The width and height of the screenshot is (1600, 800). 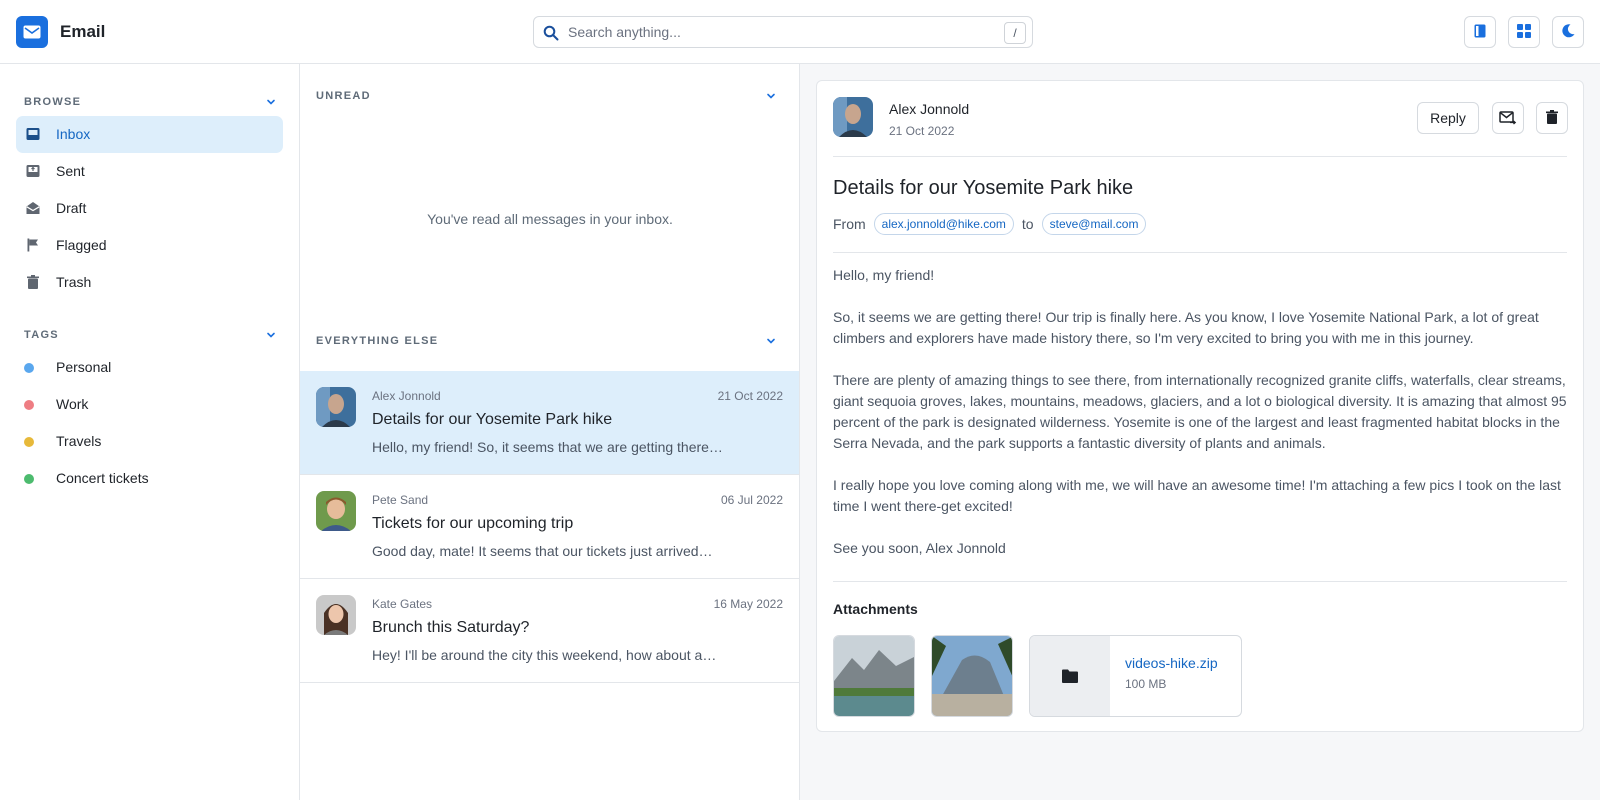 What do you see at coordinates (149, 134) in the screenshot?
I see `sidebar-item-inbox: Inbox` at bounding box center [149, 134].